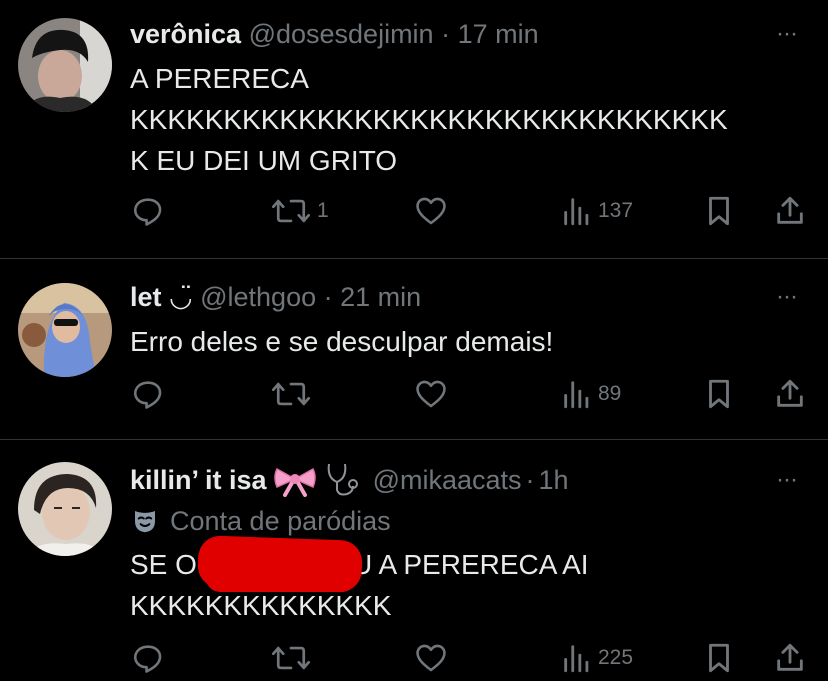  What do you see at coordinates (591, 394) in the screenshot?
I see `views-button: 89` at bounding box center [591, 394].